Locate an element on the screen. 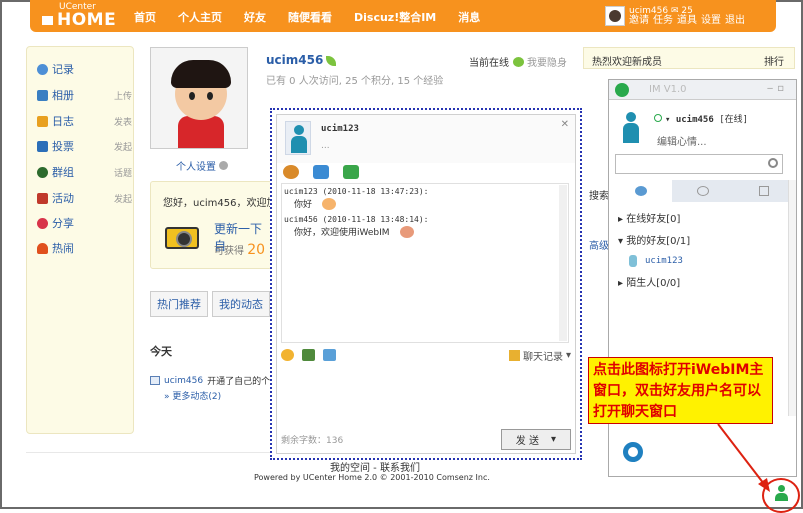 This screenshot has height=513, width=803. avatar-body is located at coordinates (201, 132).